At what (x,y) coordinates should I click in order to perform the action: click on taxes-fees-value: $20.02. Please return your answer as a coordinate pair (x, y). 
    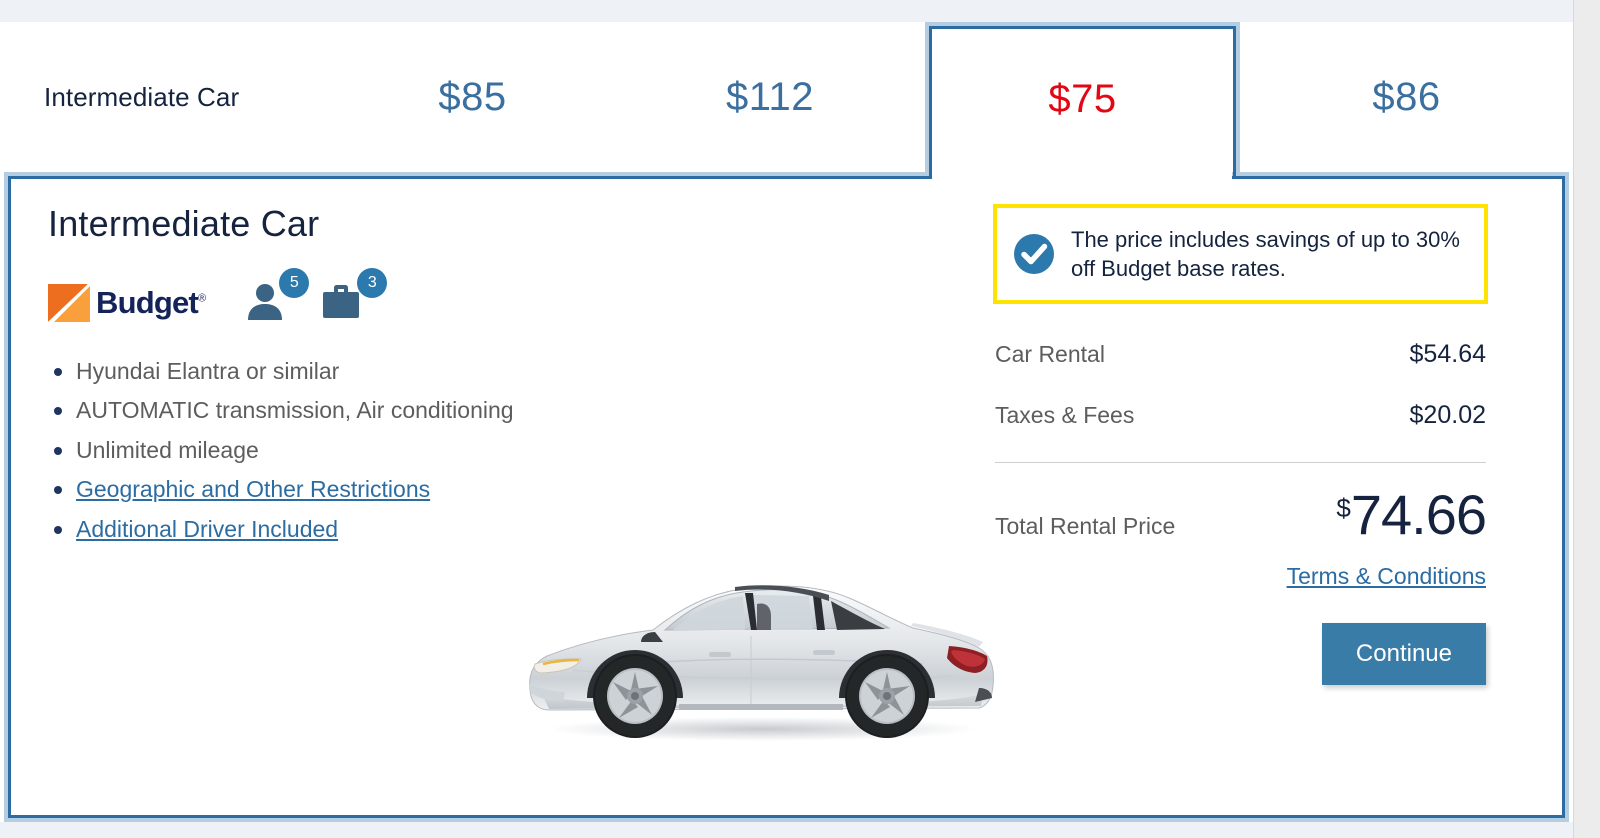
    Looking at the image, I should click on (1447, 415).